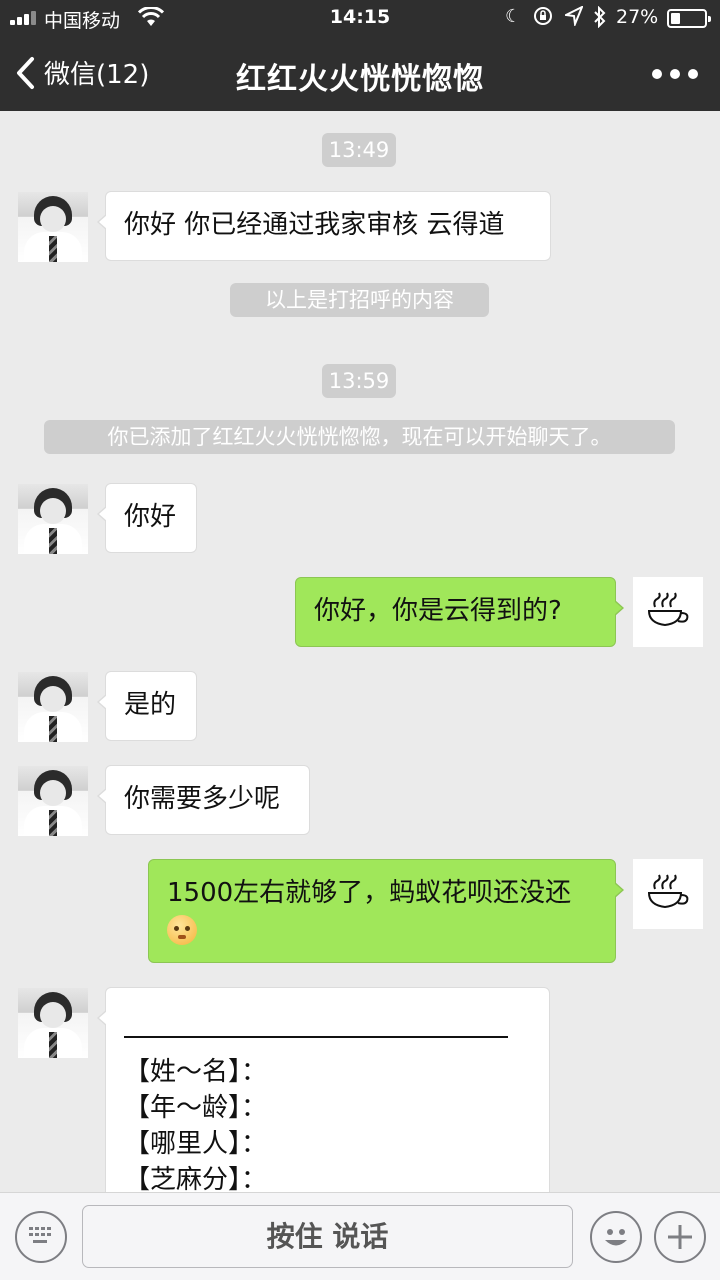  Describe the element at coordinates (203, 800) in the screenshot. I see `message-bubble: 你需要多少呢` at that location.